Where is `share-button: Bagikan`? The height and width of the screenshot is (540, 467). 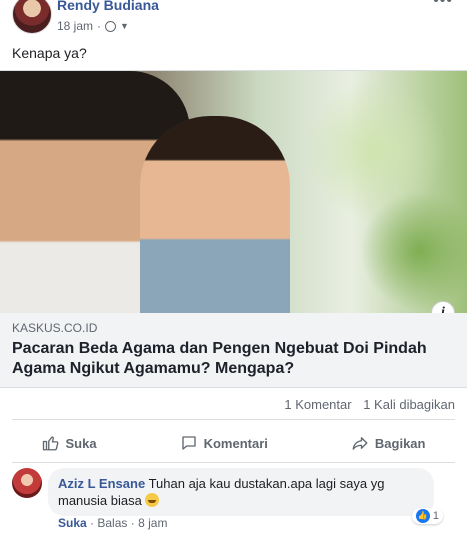
share-button: Bagikan is located at coordinates (388, 443).